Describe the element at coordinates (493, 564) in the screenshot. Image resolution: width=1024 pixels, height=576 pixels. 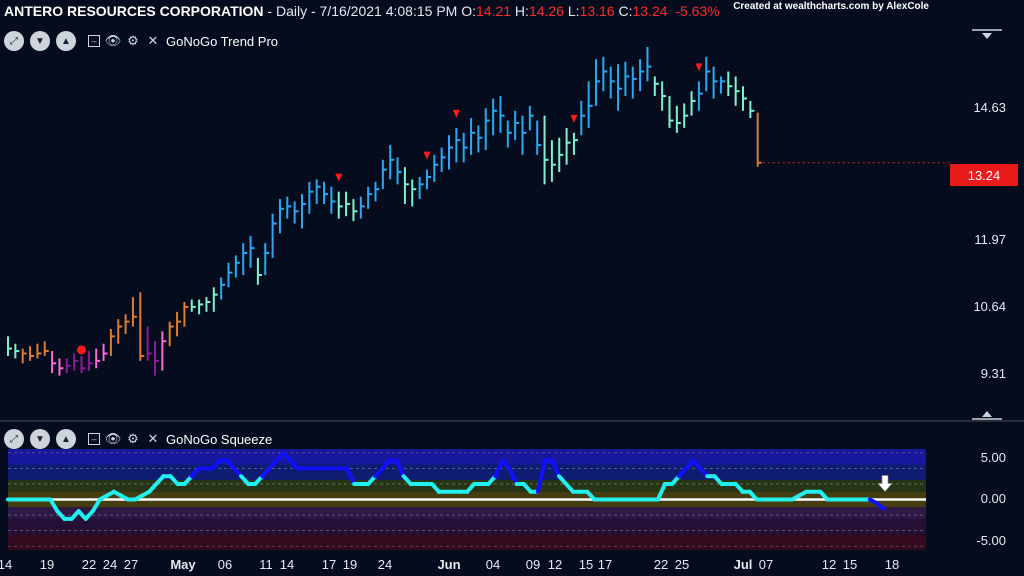
I see `x-tick-label: 04` at that location.